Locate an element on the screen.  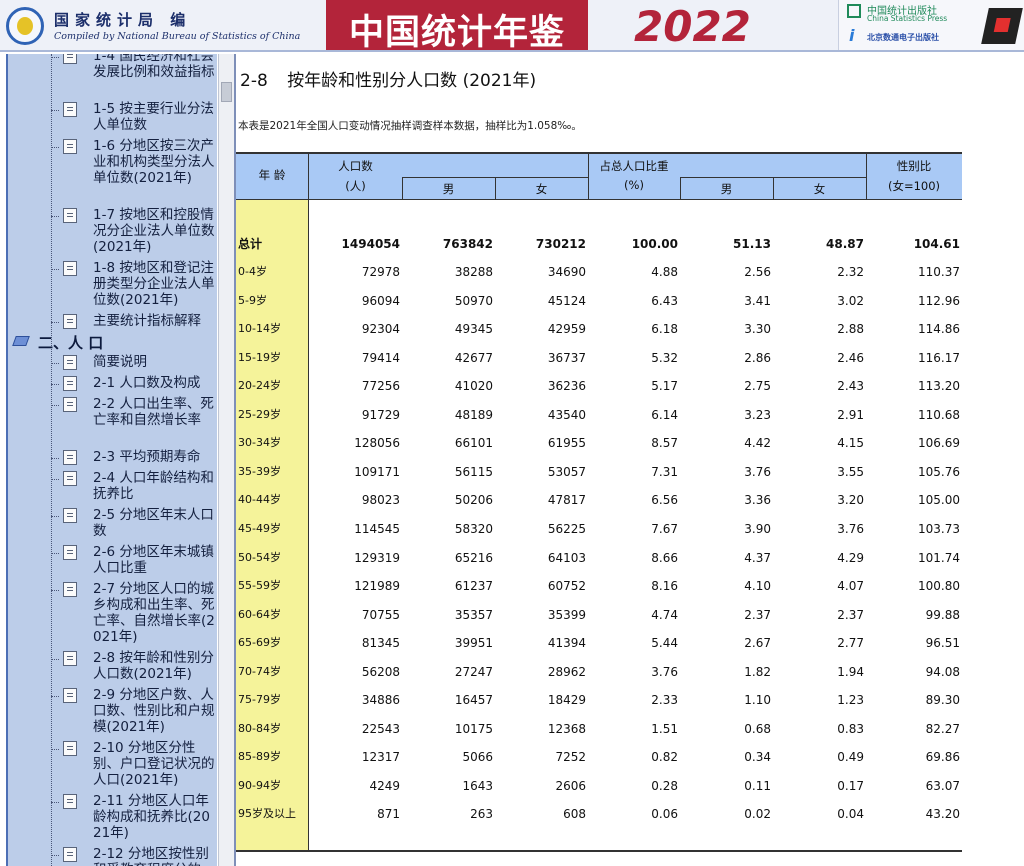
sidebar-item: 主要统计指标解释 is located at coordinates (112, 321).